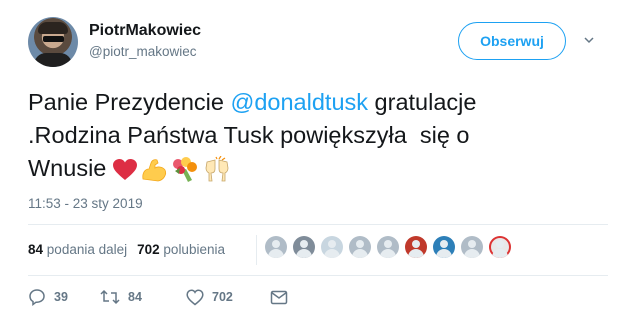 The width and height of the screenshot is (623, 325). Describe the element at coordinates (85, 203) in the screenshot. I see `tweet-timestamp: 11:53 - 23 sty 2019` at that location.